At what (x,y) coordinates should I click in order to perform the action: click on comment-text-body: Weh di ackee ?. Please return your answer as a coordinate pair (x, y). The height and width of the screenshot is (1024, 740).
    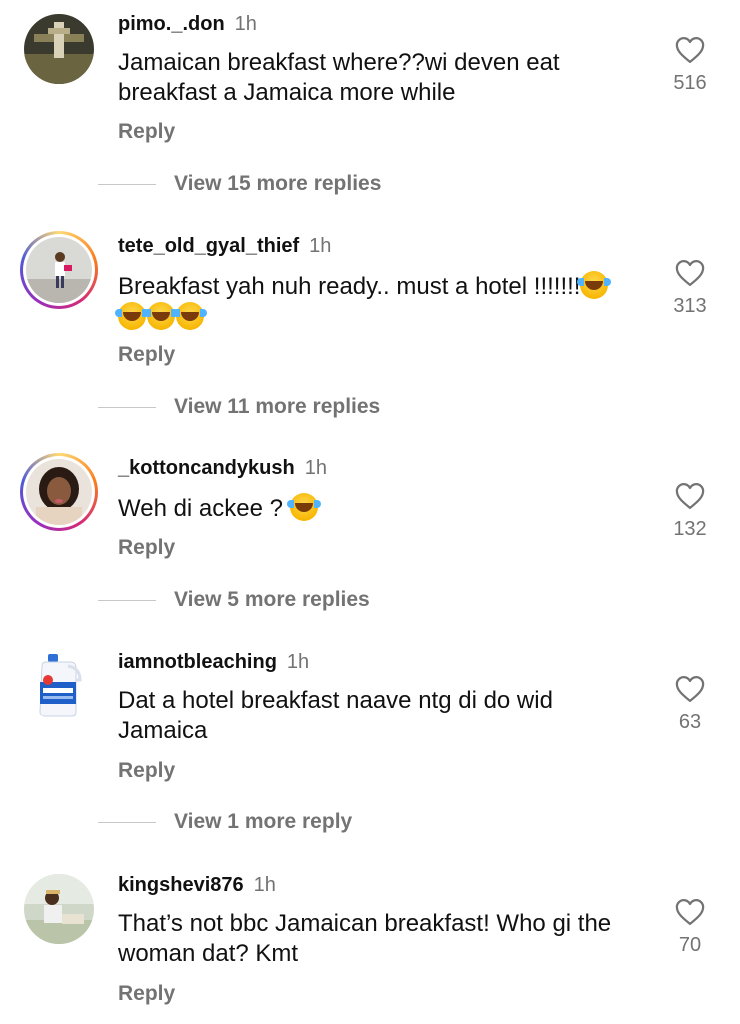
    Looking at the image, I should click on (200, 508).